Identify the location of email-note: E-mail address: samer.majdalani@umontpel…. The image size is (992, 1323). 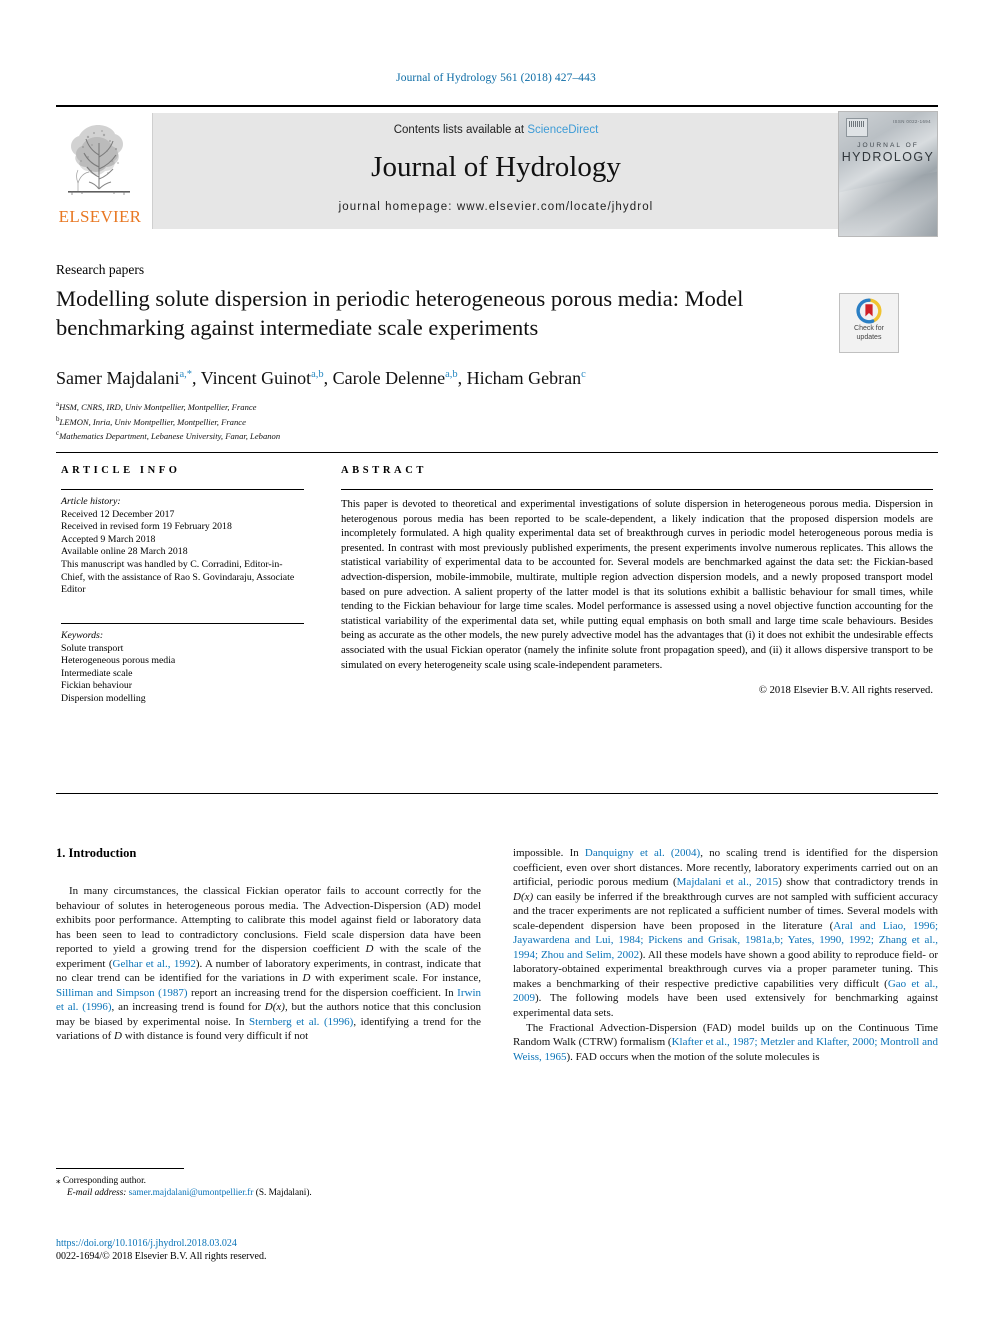
(268, 1193).